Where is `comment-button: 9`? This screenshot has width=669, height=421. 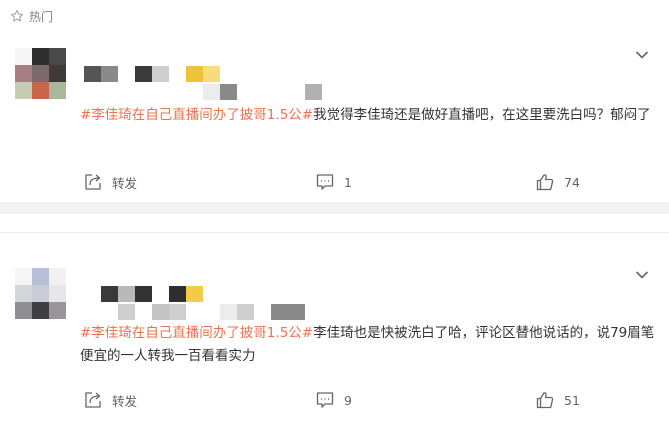 comment-button: 9 is located at coordinates (334, 400).